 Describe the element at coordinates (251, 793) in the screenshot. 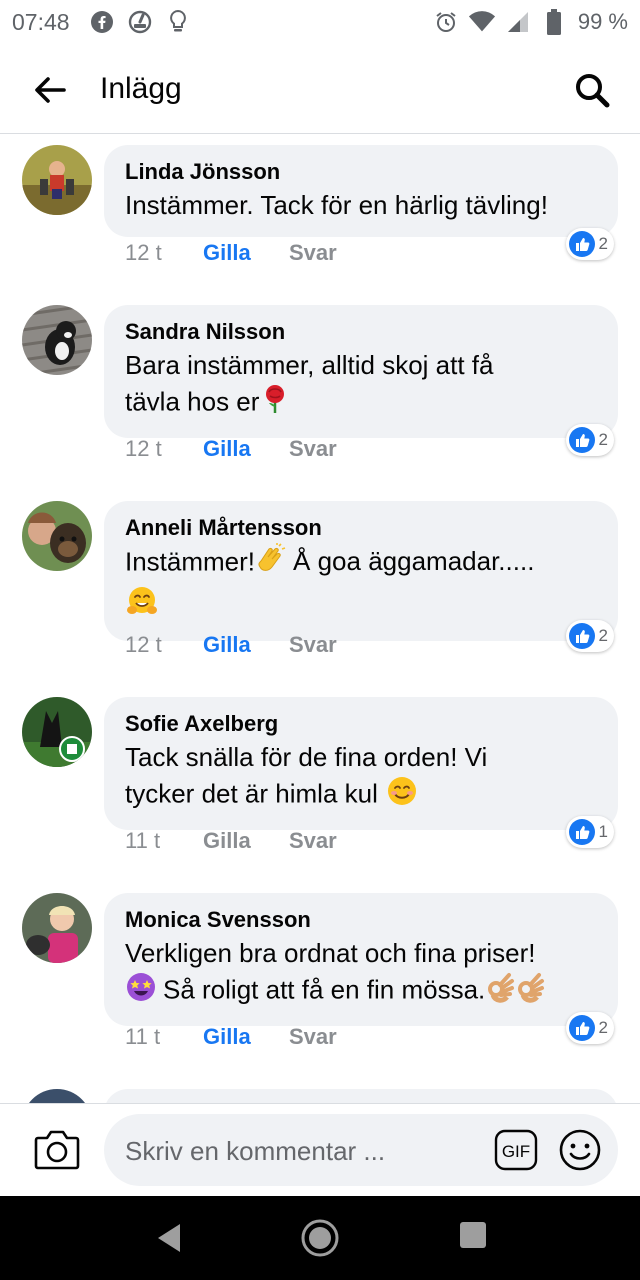

I see `comment-text-part: tycker det är himla kul` at that location.